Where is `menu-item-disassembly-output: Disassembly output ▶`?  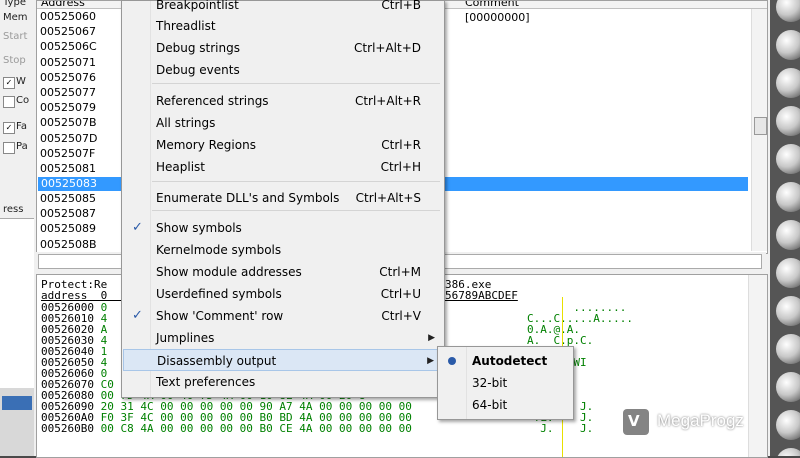
menu-item-disassembly-output: Disassembly output ▶ is located at coordinates (283, 360).